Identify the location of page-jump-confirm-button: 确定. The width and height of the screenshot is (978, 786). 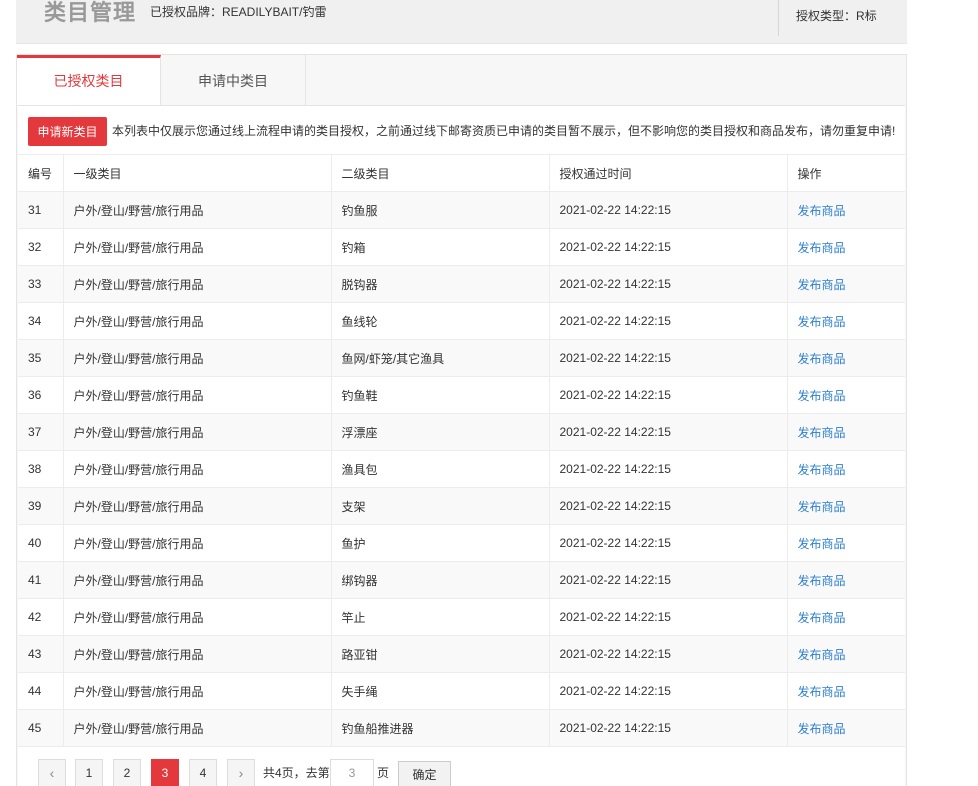
(424, 773).